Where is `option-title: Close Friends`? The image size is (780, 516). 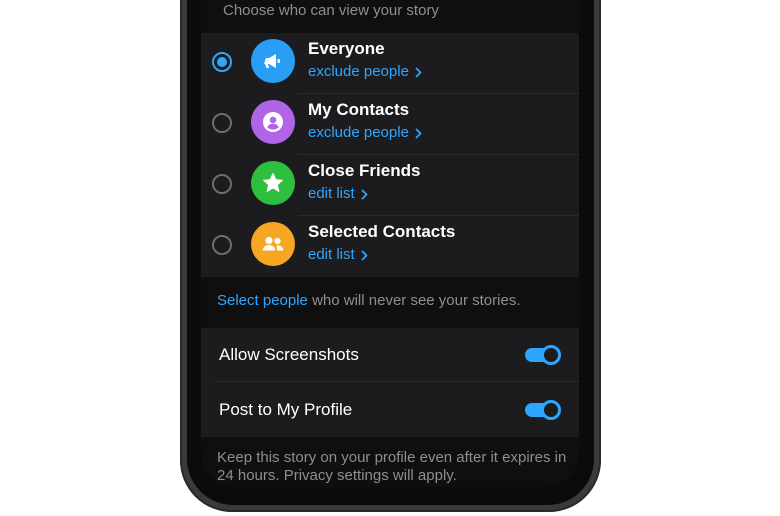 option-title: Close Friends is located at coordinates (364, 170).